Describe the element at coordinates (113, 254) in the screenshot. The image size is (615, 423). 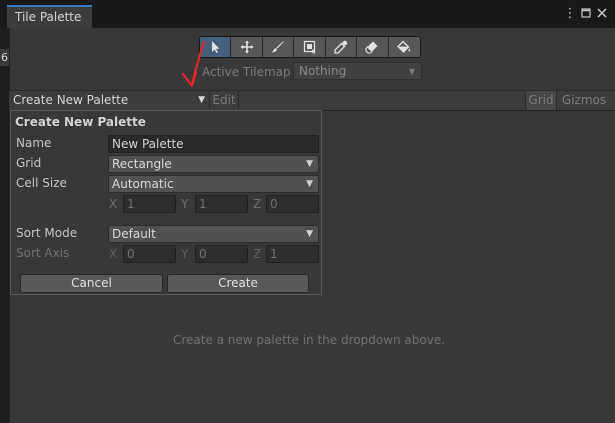
I see `sort-x-label: X` at that location.